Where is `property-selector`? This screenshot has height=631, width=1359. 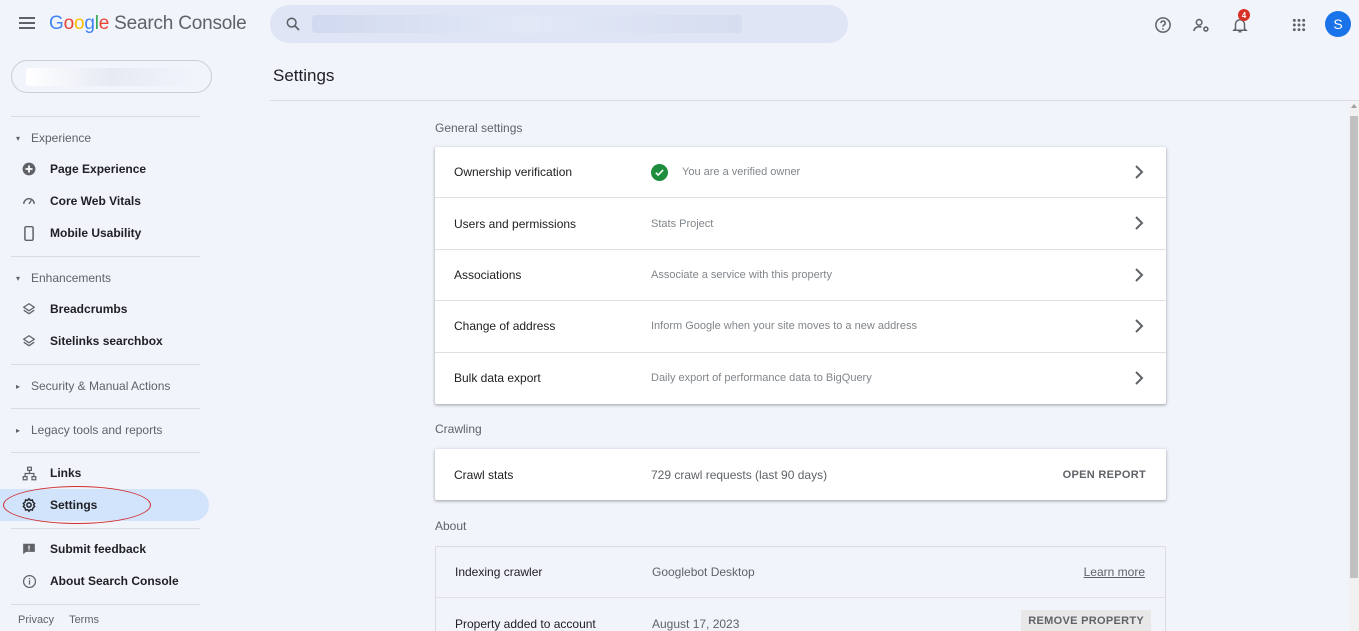 property-selector is located at coordinates (111, 76).